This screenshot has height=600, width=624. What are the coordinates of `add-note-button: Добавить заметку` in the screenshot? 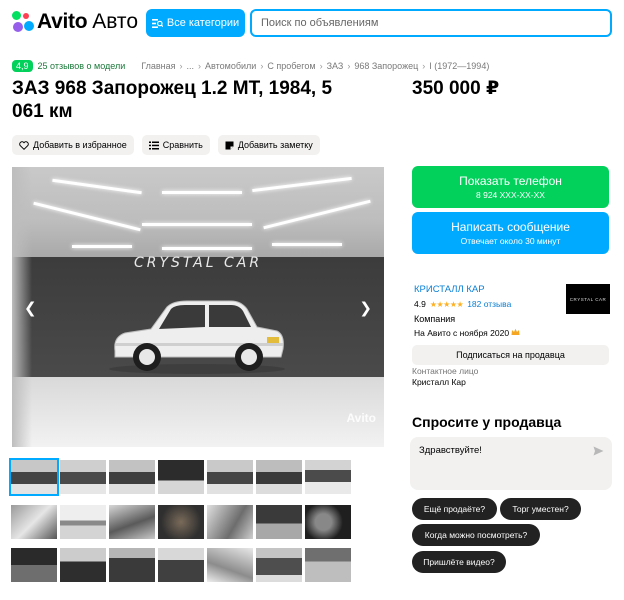 It's located at (268, 145).